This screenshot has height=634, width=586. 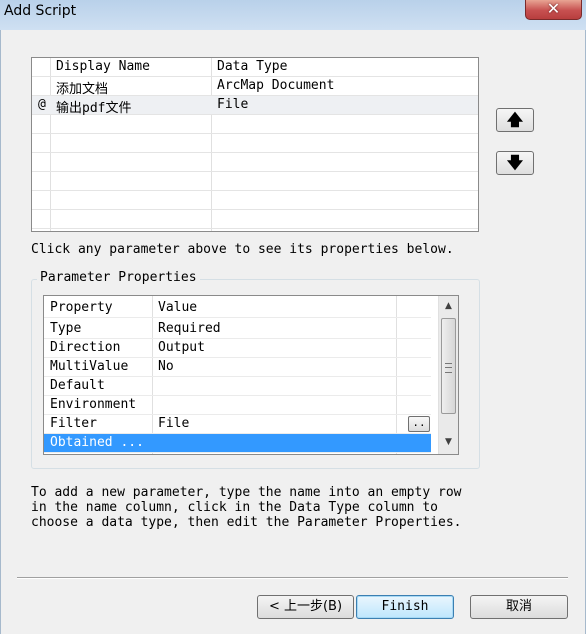 I want to click on property-name: Filter, so click(x=73, y=423).